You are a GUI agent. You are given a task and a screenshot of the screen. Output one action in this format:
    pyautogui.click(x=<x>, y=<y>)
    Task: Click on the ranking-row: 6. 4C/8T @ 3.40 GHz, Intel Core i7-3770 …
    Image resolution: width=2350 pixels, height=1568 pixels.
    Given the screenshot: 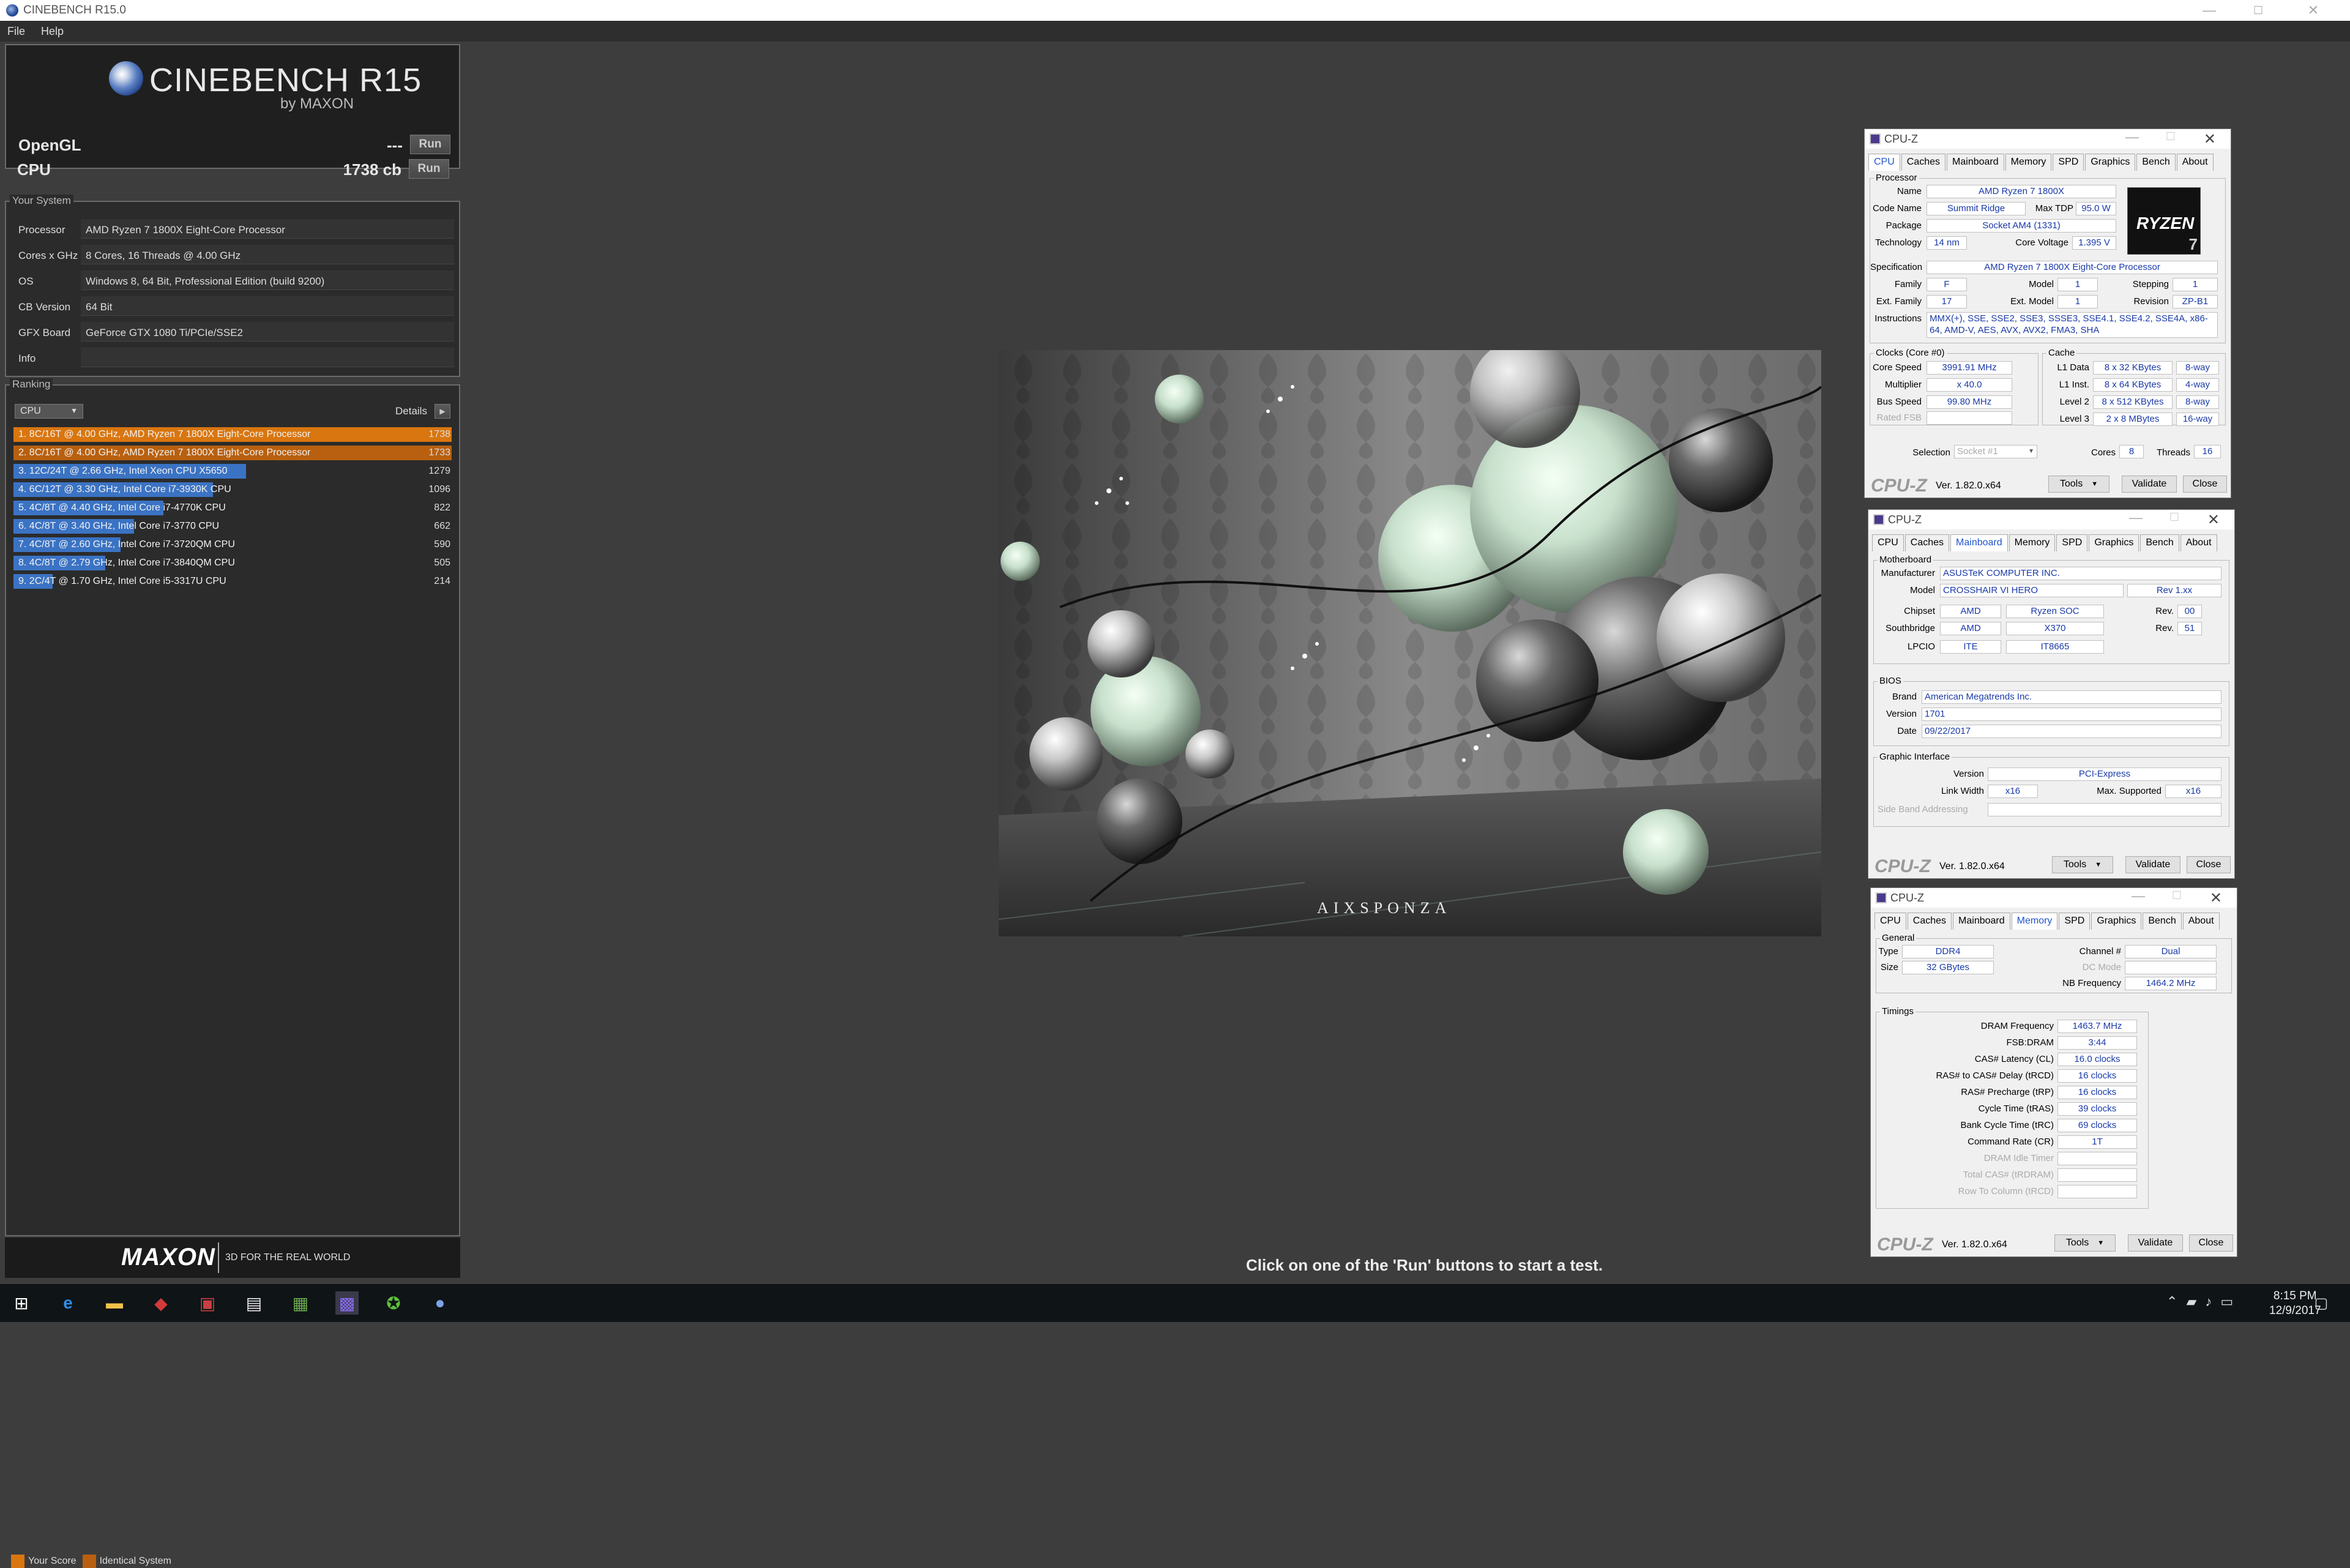 What is the action you would take?
    pyautogui.click(x=233, y=527)
    